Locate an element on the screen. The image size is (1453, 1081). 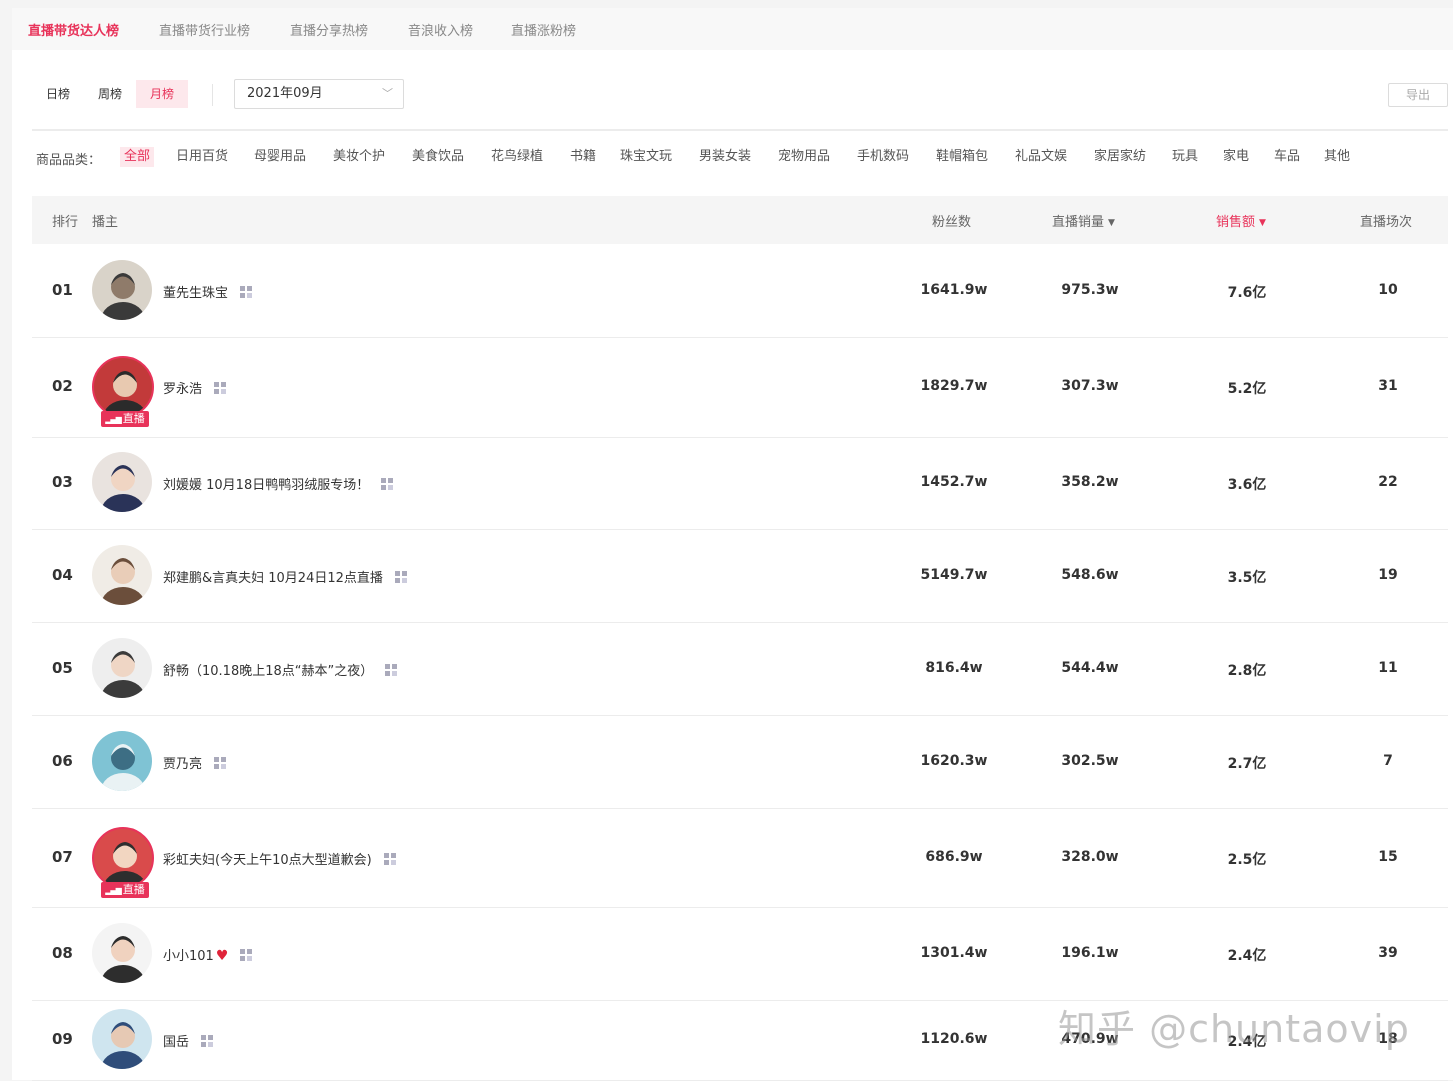
category-item: 美妆个护 is located at coordinates (359, 157).